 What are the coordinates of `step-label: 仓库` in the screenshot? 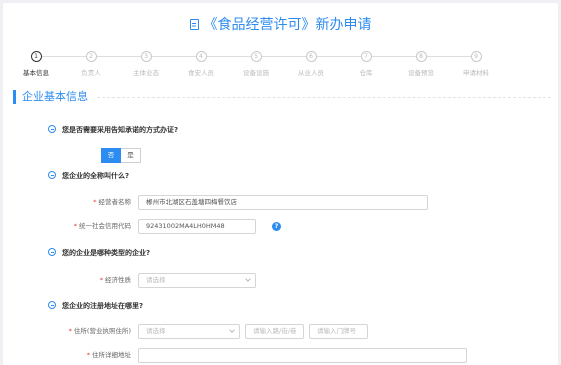 It's located at (366, 73).